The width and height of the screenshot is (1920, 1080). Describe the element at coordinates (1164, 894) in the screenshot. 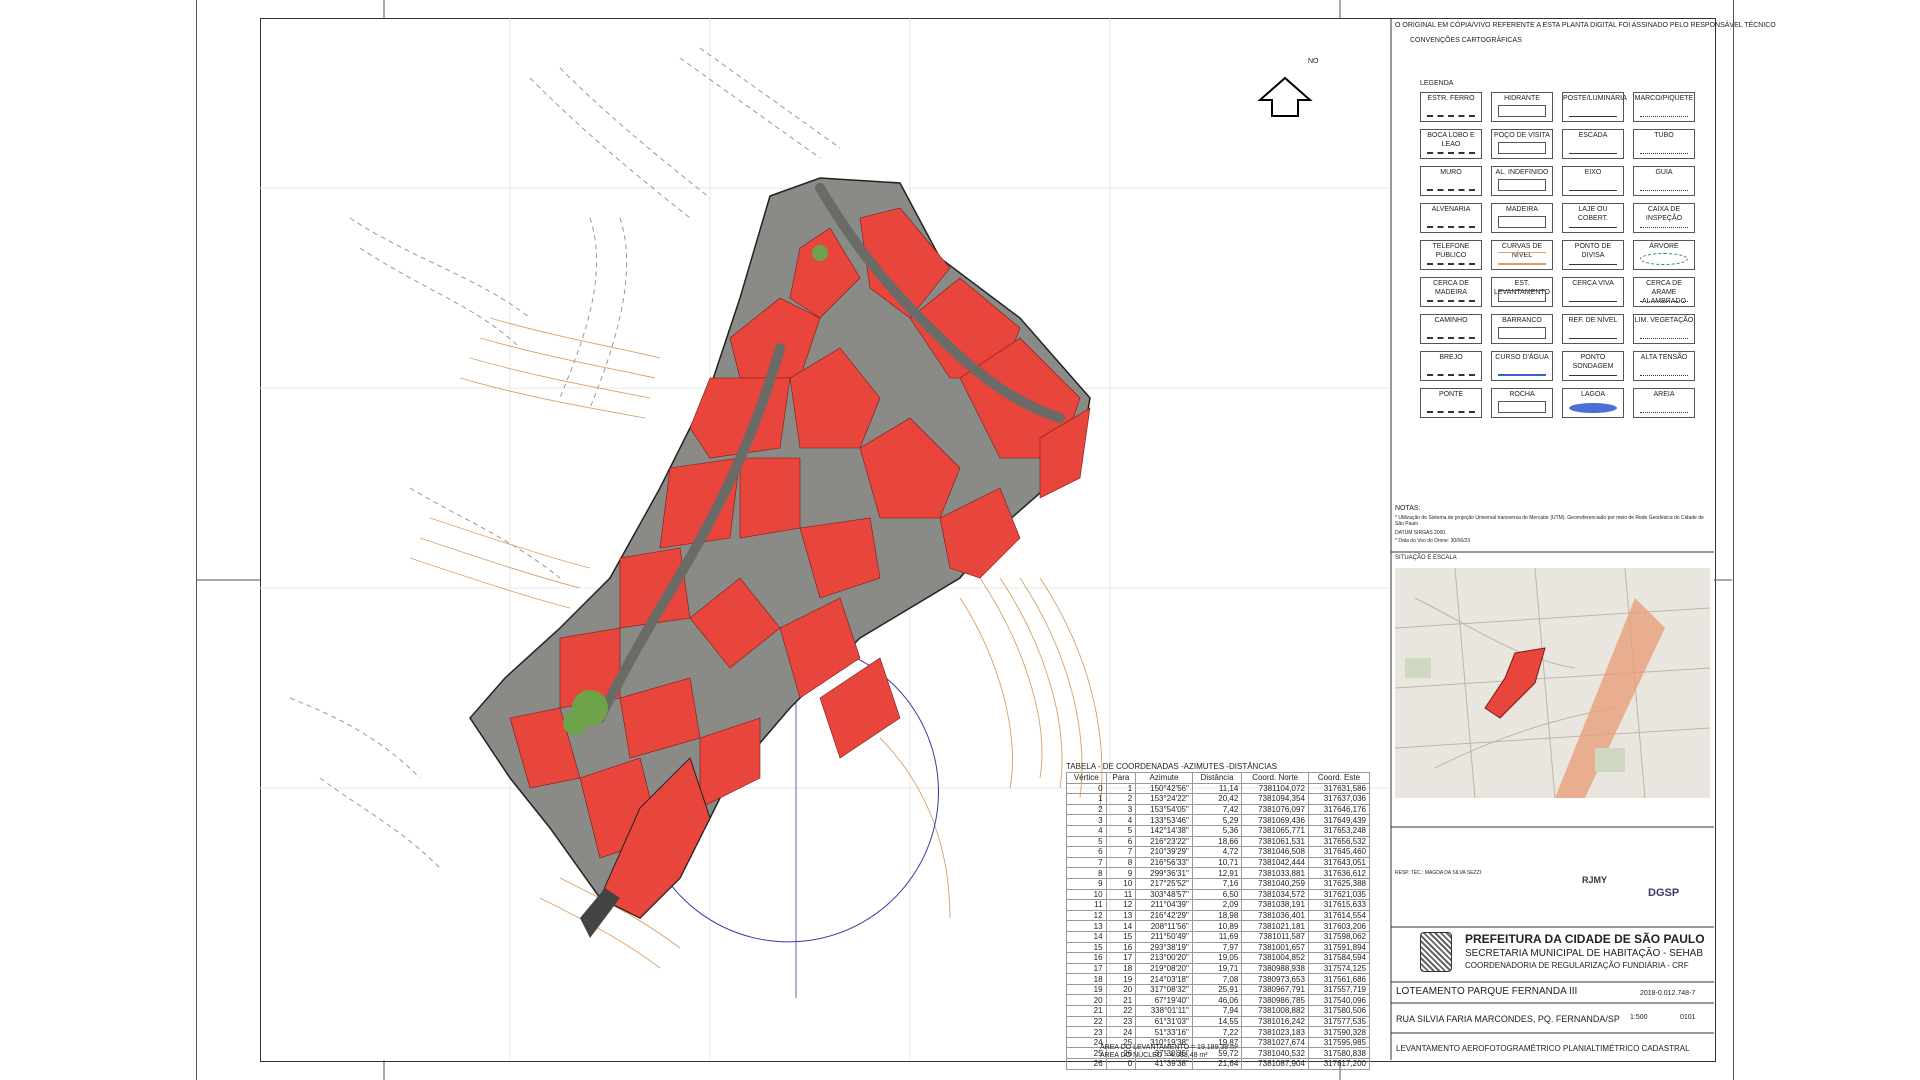

I see `table-cell: 303°48'57"` at that location.